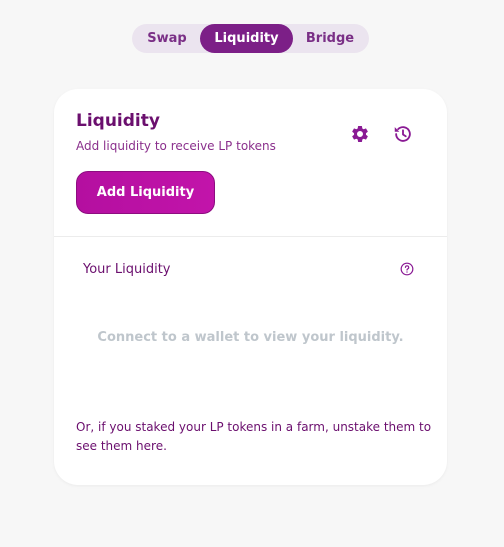  Describe the element at coordinates (407, 269) in the screenshot. I see `question-circle-icon` at that location.